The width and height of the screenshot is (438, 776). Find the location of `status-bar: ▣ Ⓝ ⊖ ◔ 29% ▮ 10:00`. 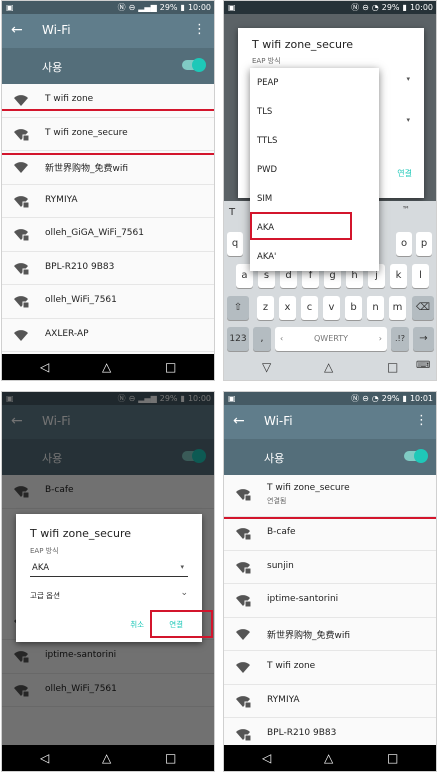

status-bar: ▣ Ⓝ ⊖ ◔ 29% ▮ 10:00 is located at coordinates (330, 7).